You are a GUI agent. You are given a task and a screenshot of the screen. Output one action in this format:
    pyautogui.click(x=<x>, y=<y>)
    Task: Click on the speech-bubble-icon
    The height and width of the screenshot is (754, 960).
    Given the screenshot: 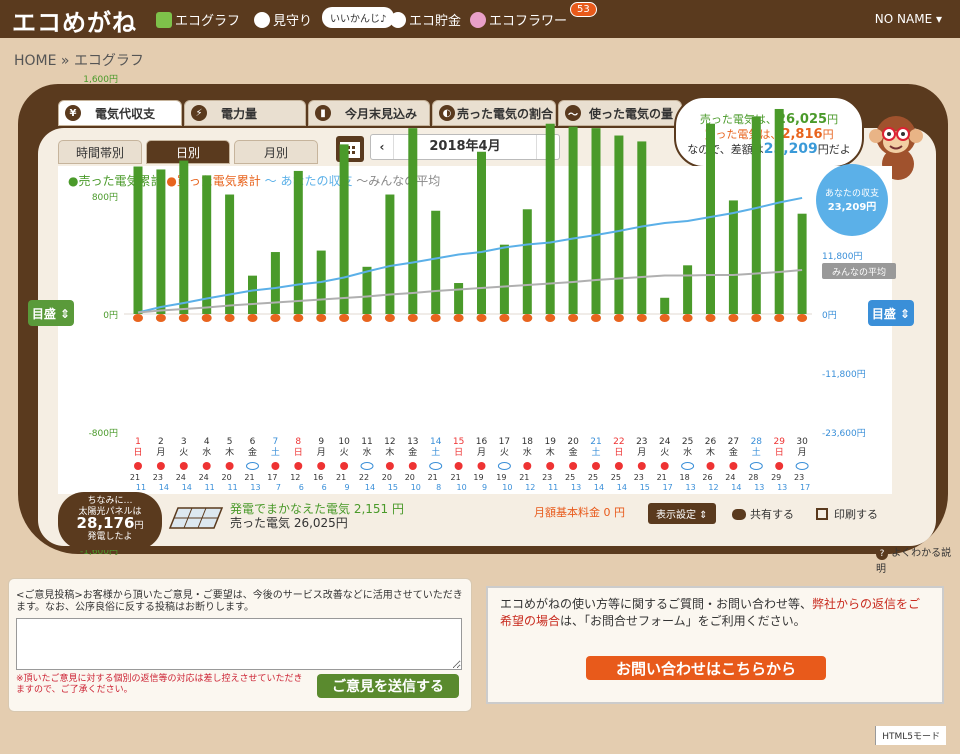 What is the action you would take?
    pyautogui.click(x=739, y=514)
    